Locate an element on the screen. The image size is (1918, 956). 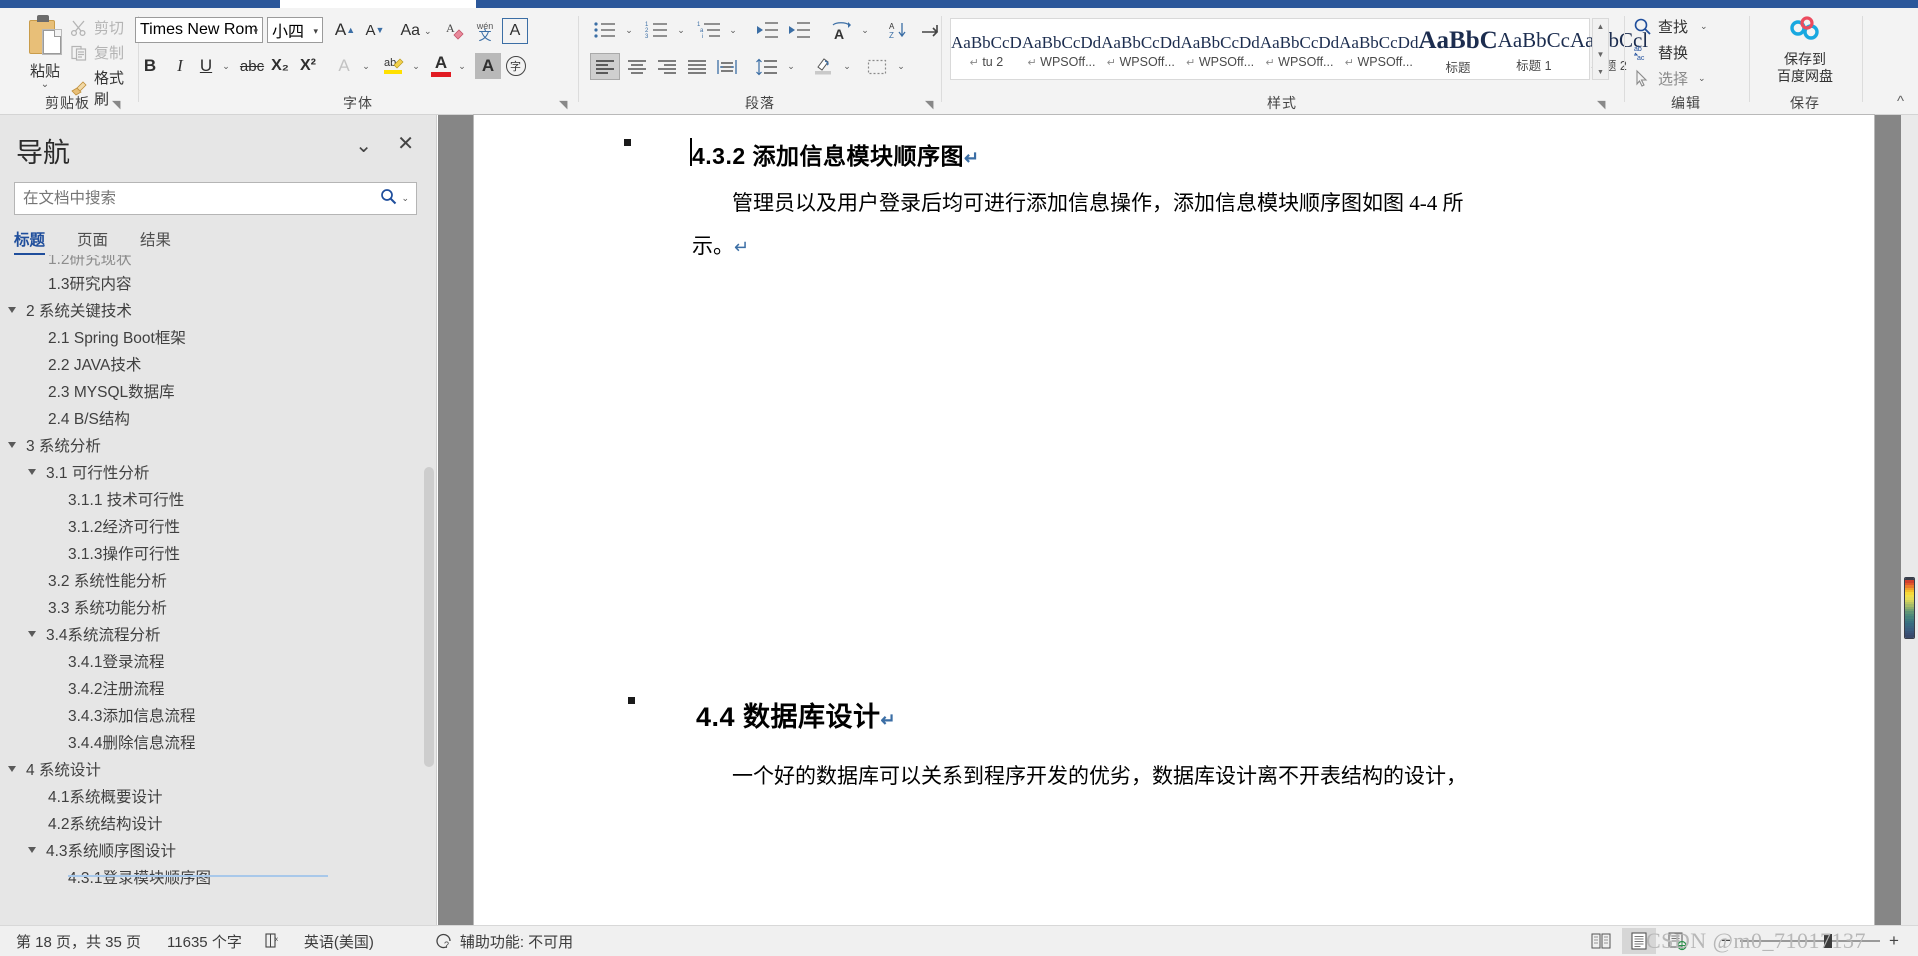
paste-caret-icon: ⌄ is located at coordinates (45, 85).